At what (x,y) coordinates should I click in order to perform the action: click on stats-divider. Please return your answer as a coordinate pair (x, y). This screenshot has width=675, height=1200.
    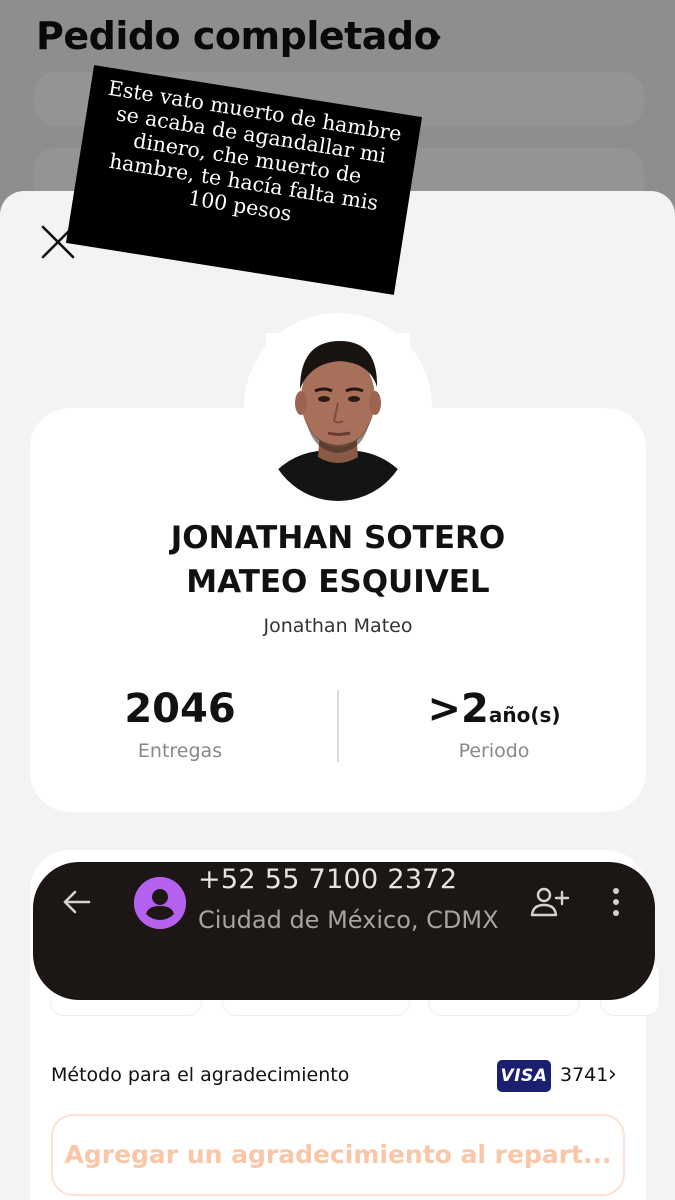
    Looking at the image, I should click on (338, 726).